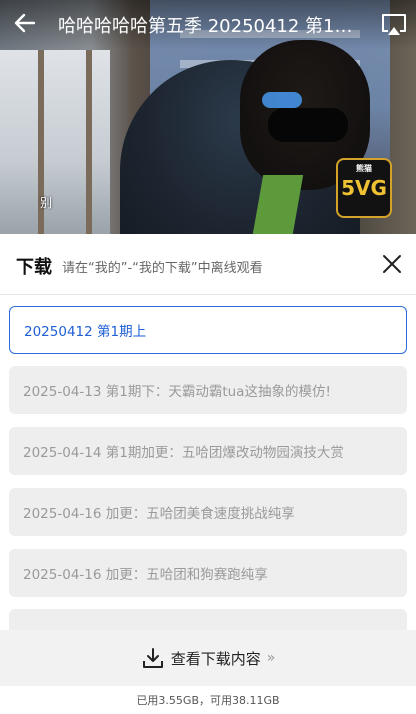 The width and height of the screenshot is (416, 714). I want to click on episode-item: 2025-04-13 第1期下：天霸动霸tua这抽象的模仿!, so click(208, 390).